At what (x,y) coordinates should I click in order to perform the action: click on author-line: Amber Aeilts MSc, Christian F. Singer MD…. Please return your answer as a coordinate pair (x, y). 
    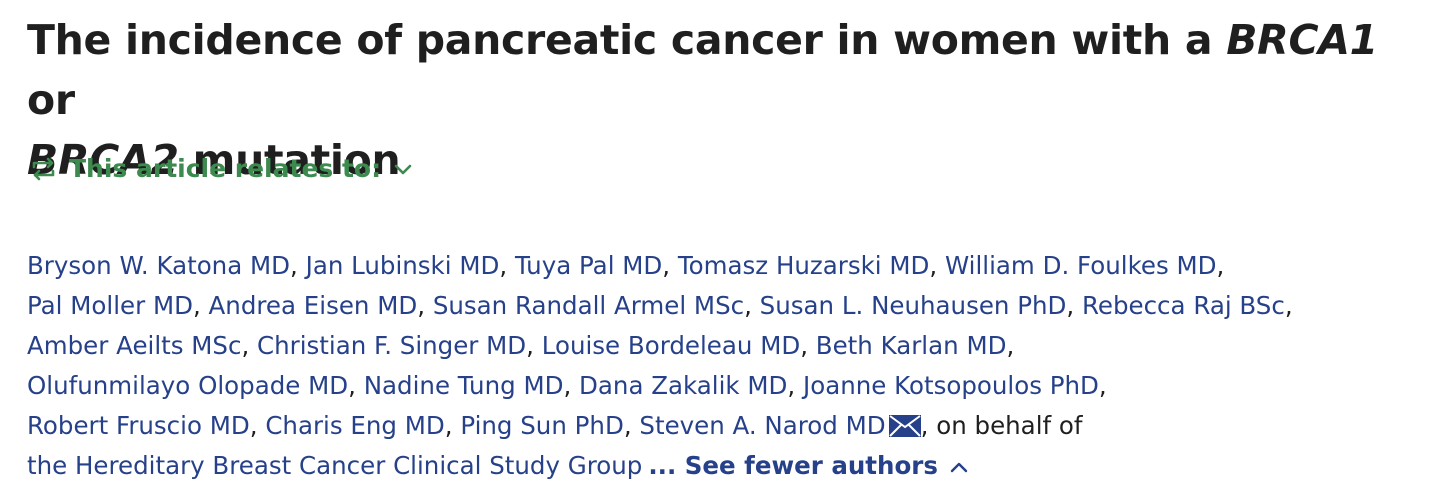
    Looking at the image, I should click on (722, 346).